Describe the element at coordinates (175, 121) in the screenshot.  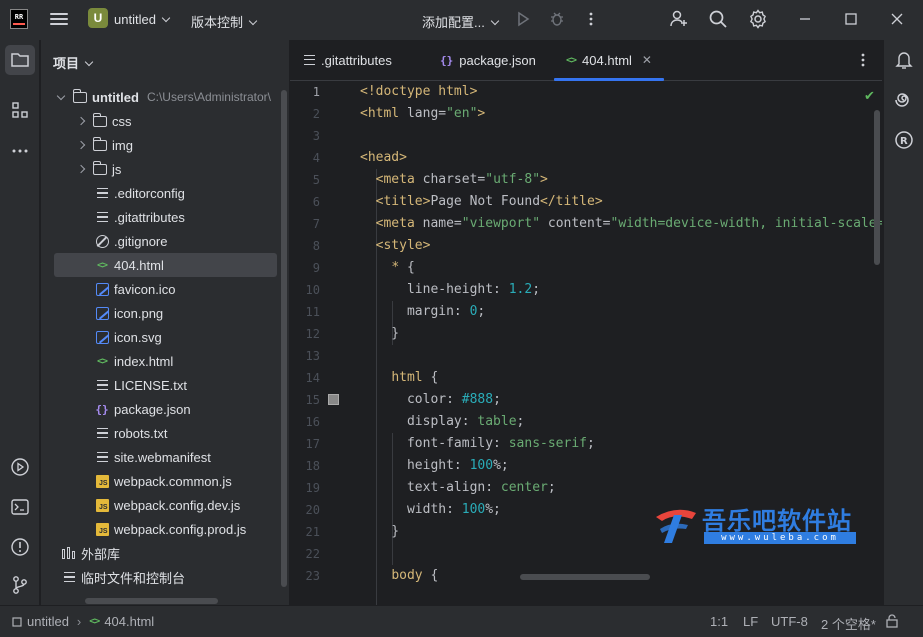
I see `tree-item-css: css` at that location.